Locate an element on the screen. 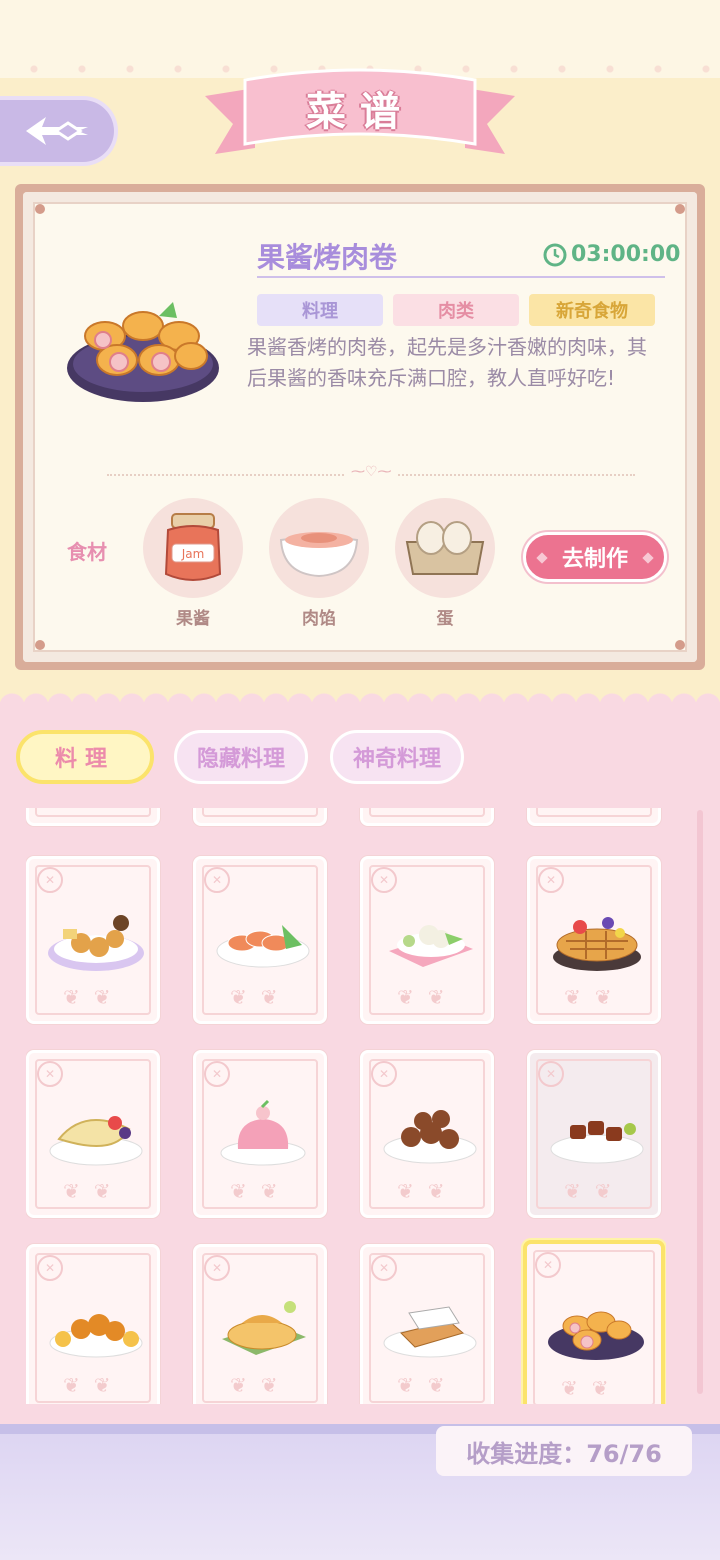 This screenshot has width=720, height=1560. back-button is located at coordinates (59, 131).